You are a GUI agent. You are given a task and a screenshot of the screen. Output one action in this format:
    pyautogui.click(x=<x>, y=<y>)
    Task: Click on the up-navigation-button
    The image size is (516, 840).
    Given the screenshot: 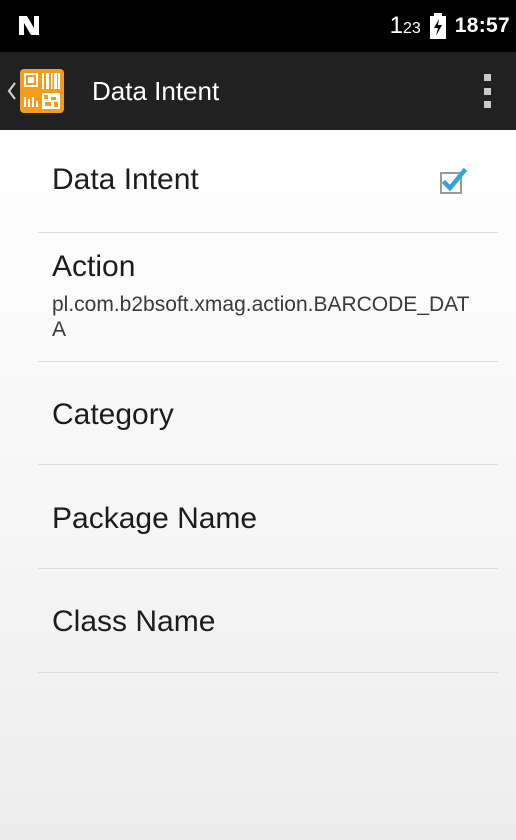 What is the action you would take?
    pyautogui.click(x=44, y=91)
    